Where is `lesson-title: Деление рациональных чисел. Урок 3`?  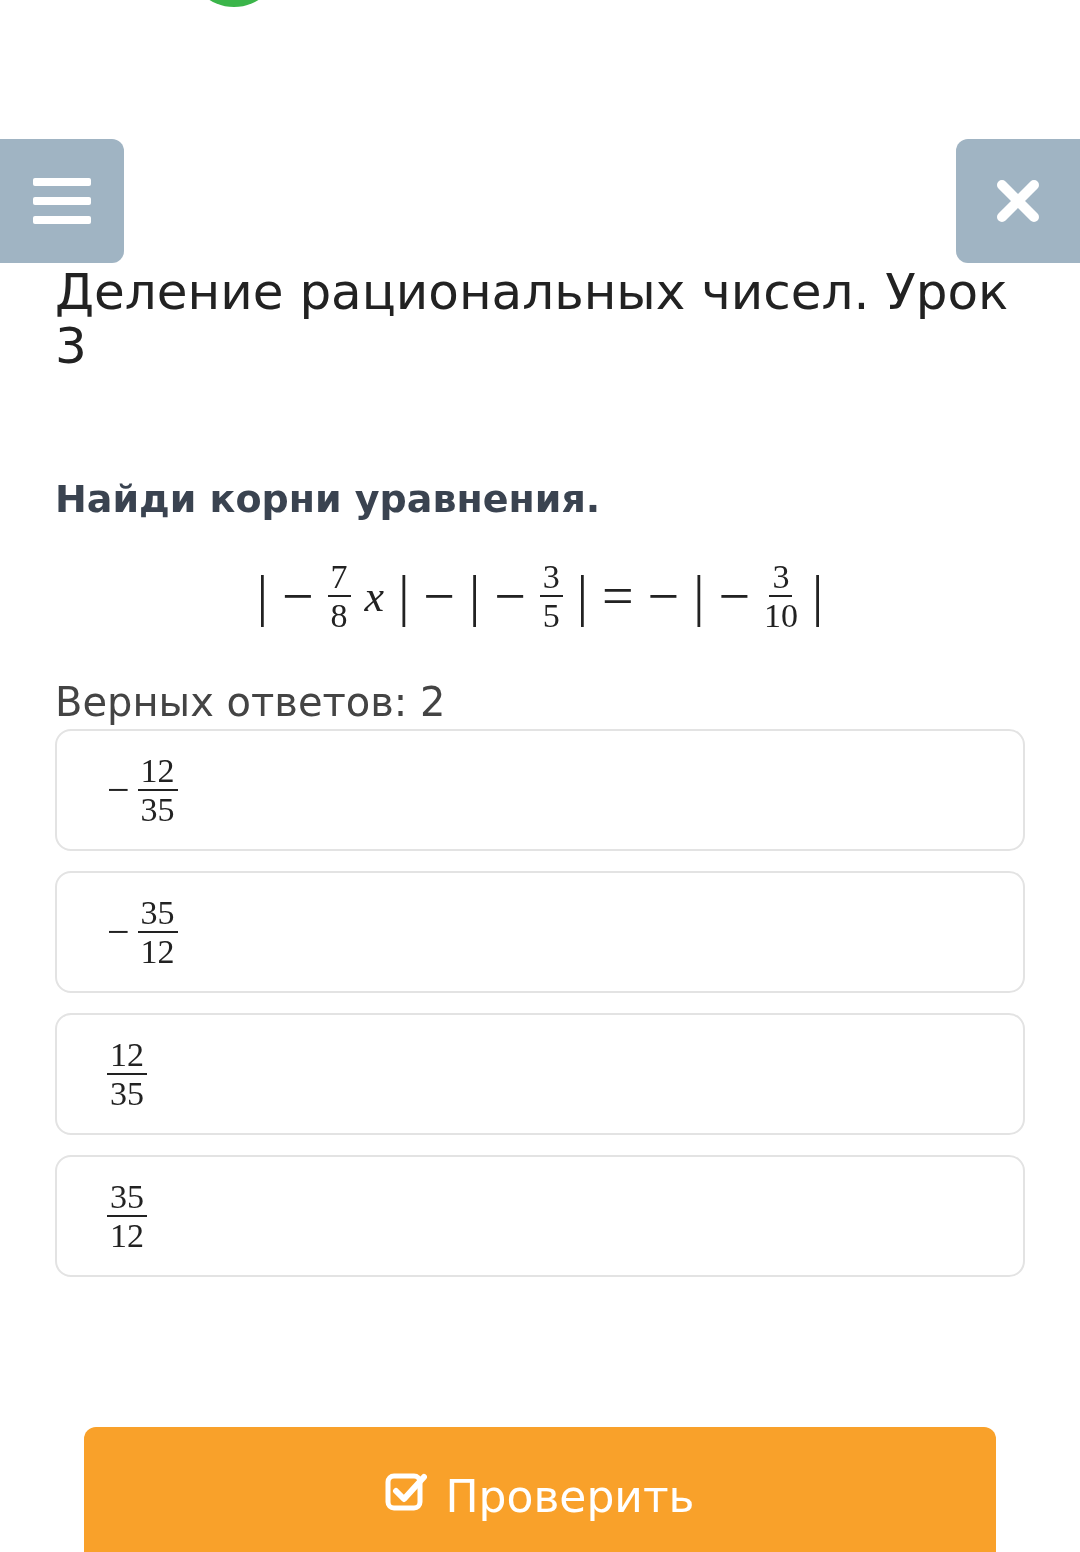
lesson-title: Деление рациональных чисел. Урок 3 is located at coordinates (532, 319).